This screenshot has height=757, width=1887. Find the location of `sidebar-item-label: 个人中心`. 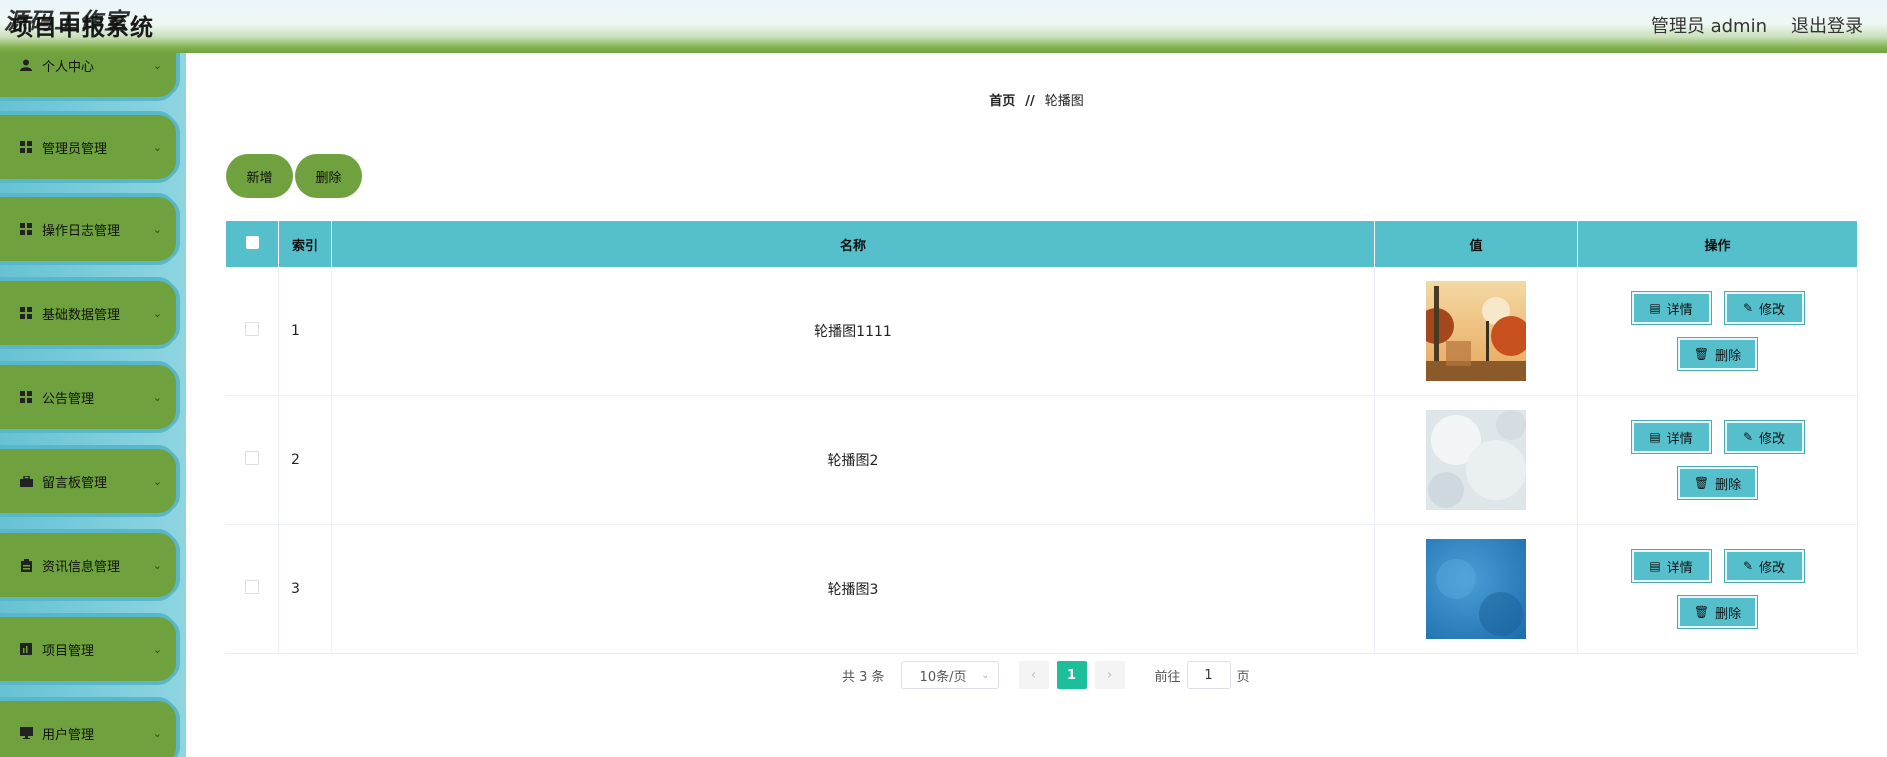

sidebar-item-label: 个人中心 is located at coordinates (68, 67).